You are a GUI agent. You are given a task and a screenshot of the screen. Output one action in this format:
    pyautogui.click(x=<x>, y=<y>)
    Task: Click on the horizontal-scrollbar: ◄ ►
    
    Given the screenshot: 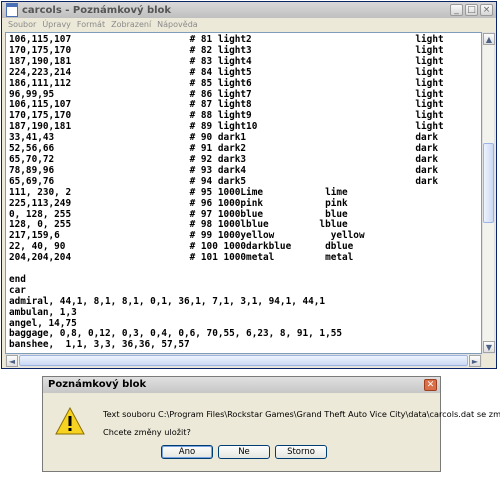 What is the action you would take?
    pyautogui.click(x=243, y=360)
    